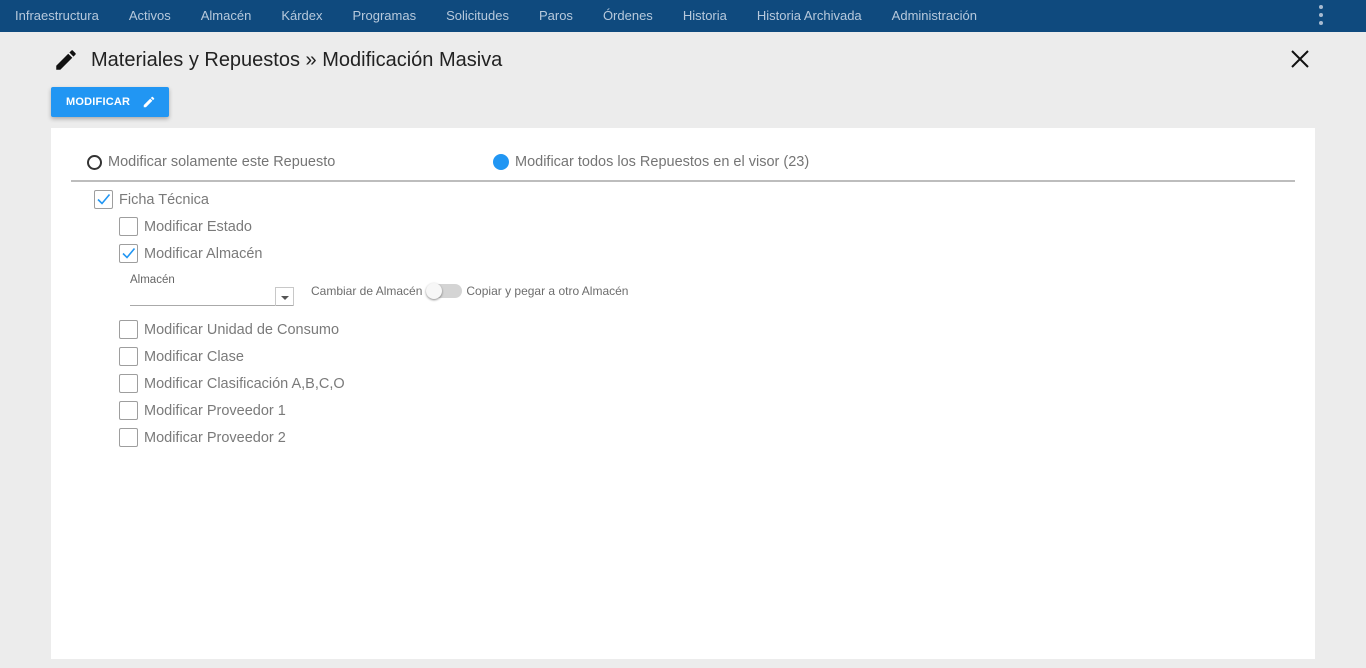  I want to click on checkbox-label: Ficha Técnica, so click(164, 199).